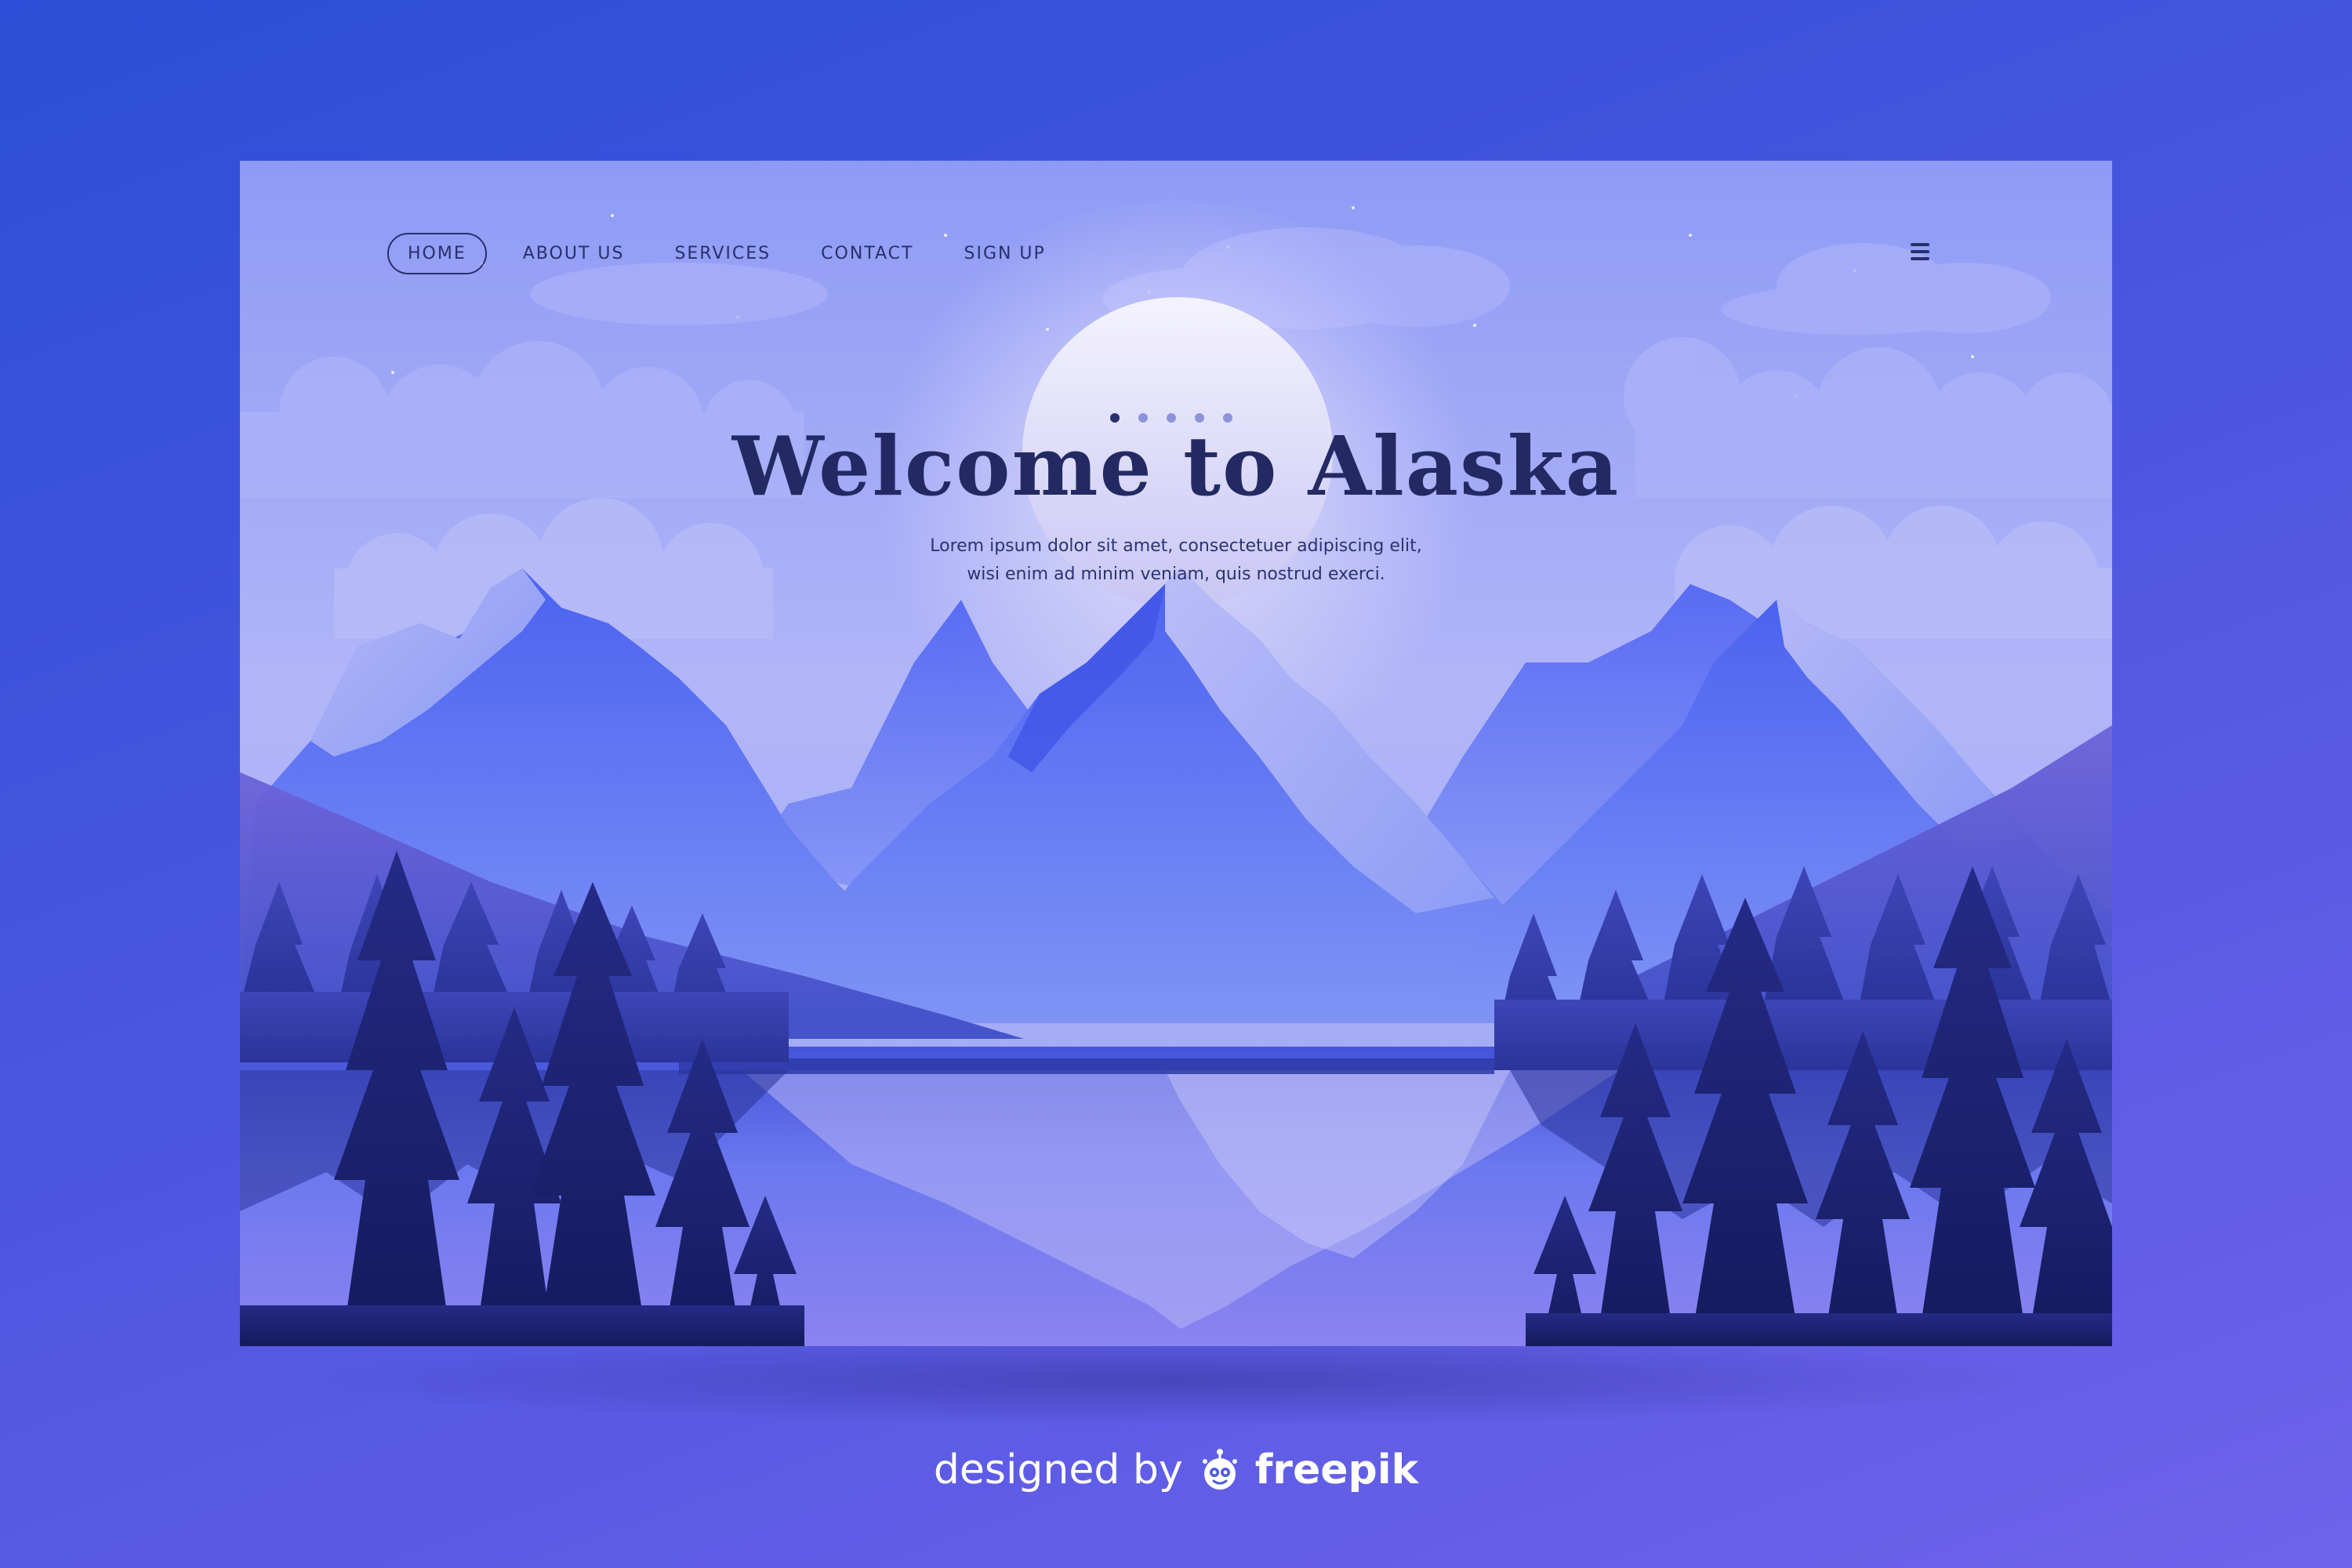 Image resolution: width=2352 pixels, height=1568 pixels. Describe the element at coordinates (722, 253) in the screenshot. I see `nav-services: SERVICES` at that location.